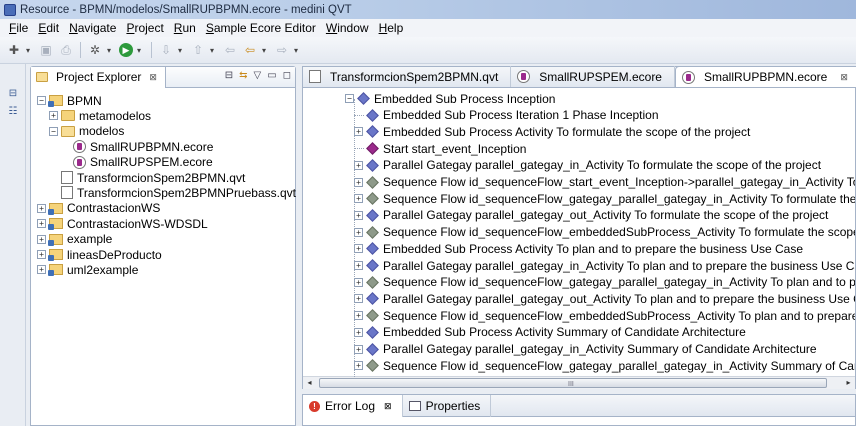 The width and height of the screenshot is (856, 426). What do you see at coordinates (126, 50) in the screenshot?
I see `run-icon: ▶` at bounding box center [126, 50].